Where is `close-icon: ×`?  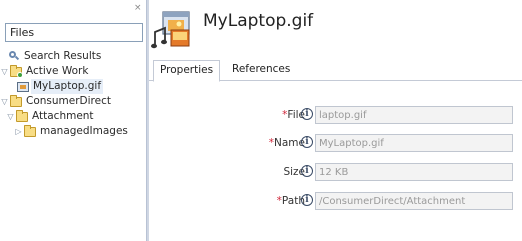
close-icon: × is located at coordinates (138, 8).